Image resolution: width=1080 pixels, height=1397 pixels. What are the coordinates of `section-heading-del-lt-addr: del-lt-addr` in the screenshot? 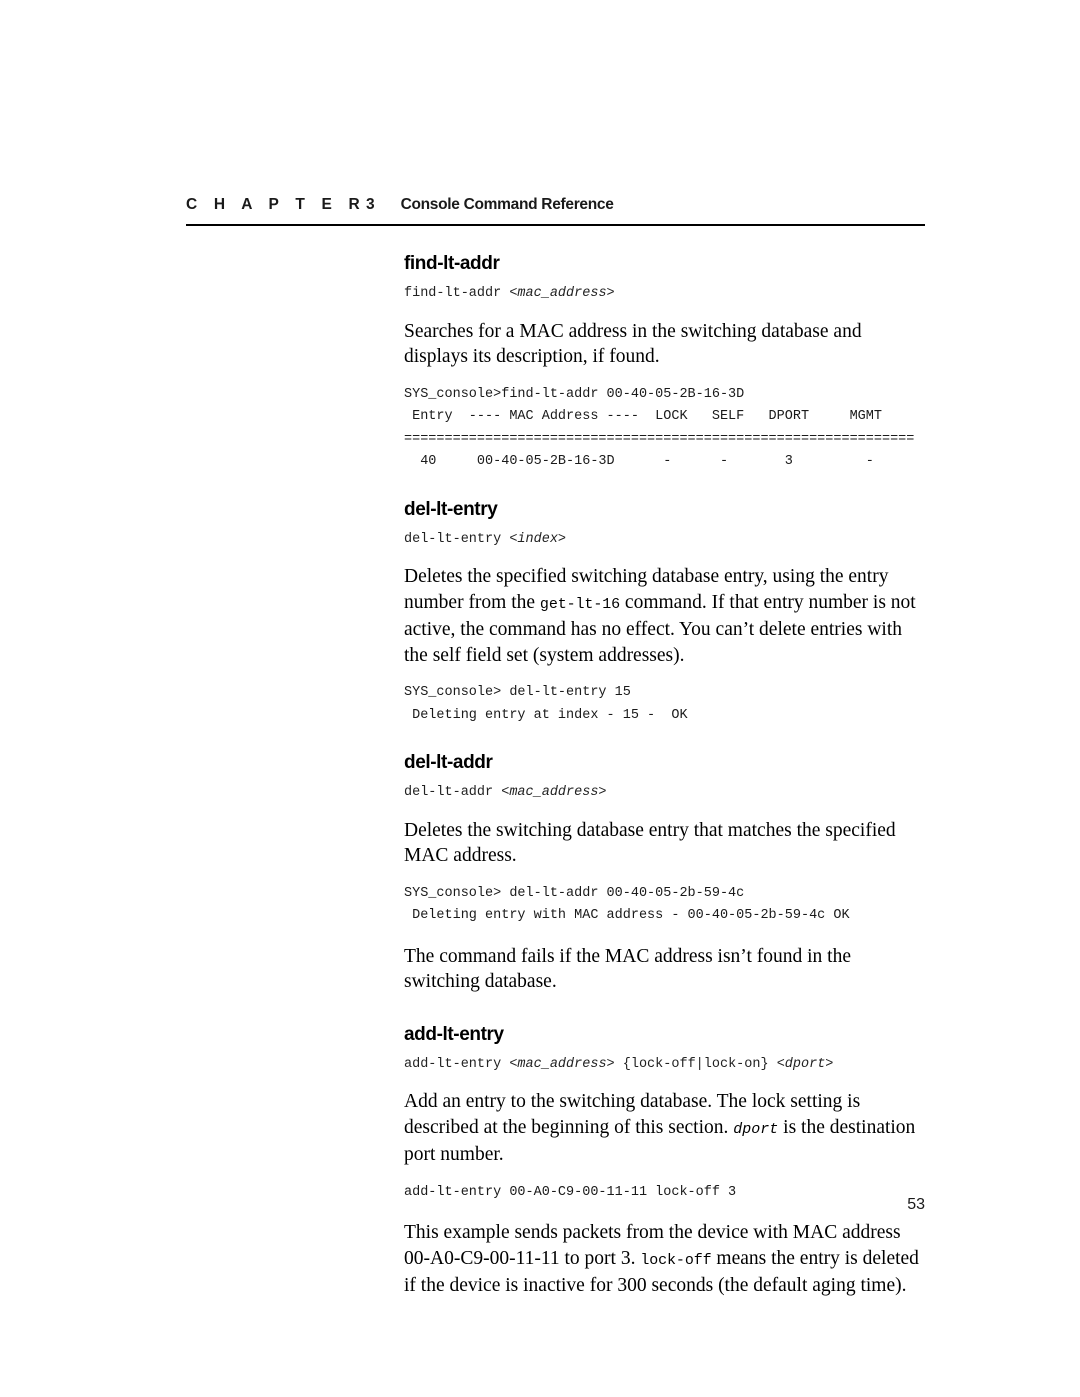 It's located at (448, 762).